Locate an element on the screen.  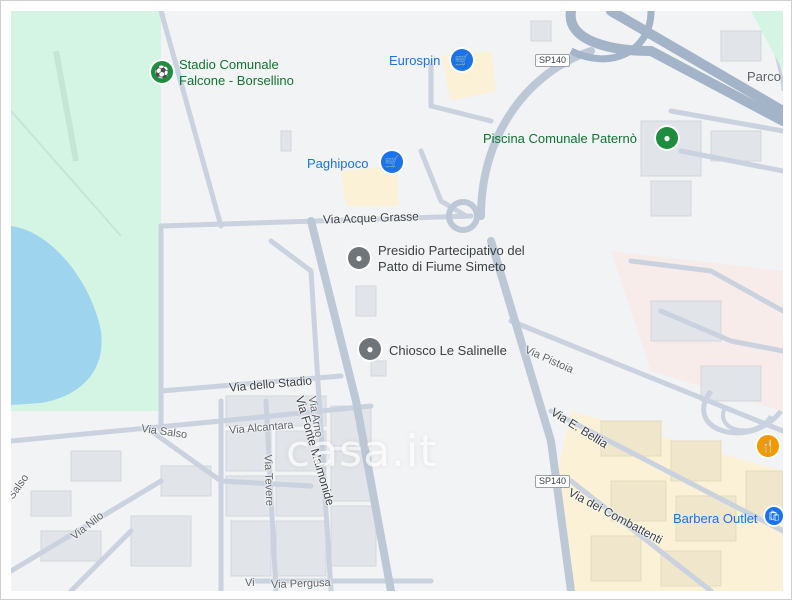
piscina-label: Piscina Comunale Paternò is located at coordinates (560, 138).